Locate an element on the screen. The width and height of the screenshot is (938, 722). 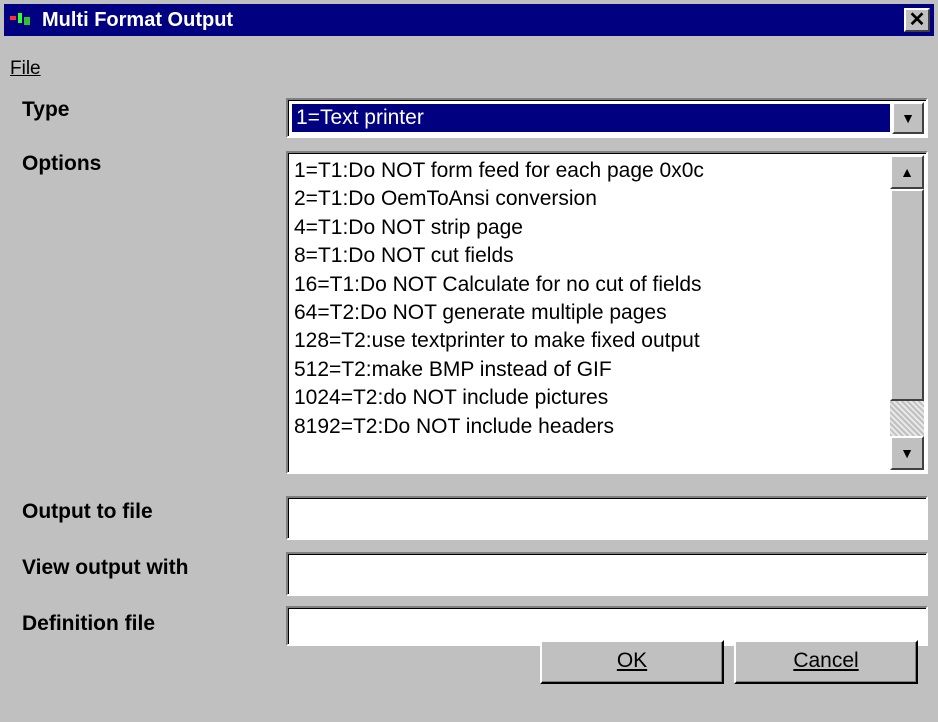
list-item: 64=T2:Do NOT generate multiple pages is located at coordinates (591, 313).